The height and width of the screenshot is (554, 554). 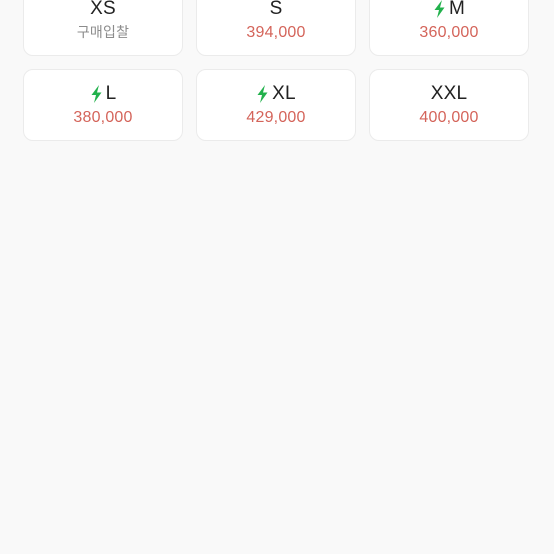 I want to click on size-price: 429,000, so click(x=276, y=117).